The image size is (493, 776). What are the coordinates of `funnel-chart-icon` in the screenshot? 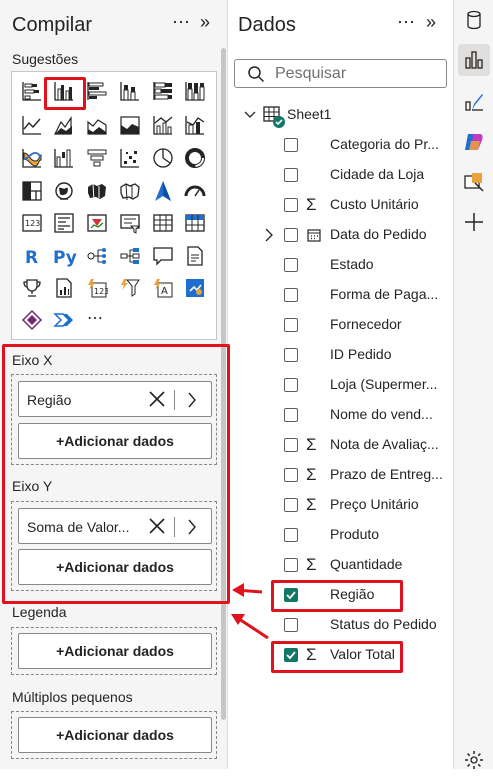 It's located at (97, 158).